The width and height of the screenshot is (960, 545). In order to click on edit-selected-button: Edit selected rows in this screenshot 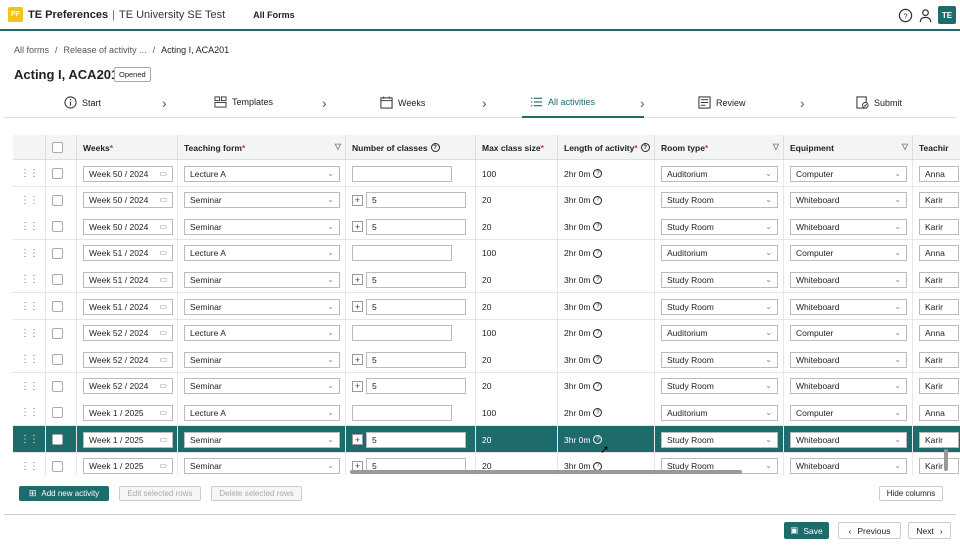, I will do `click(160, 493)`.